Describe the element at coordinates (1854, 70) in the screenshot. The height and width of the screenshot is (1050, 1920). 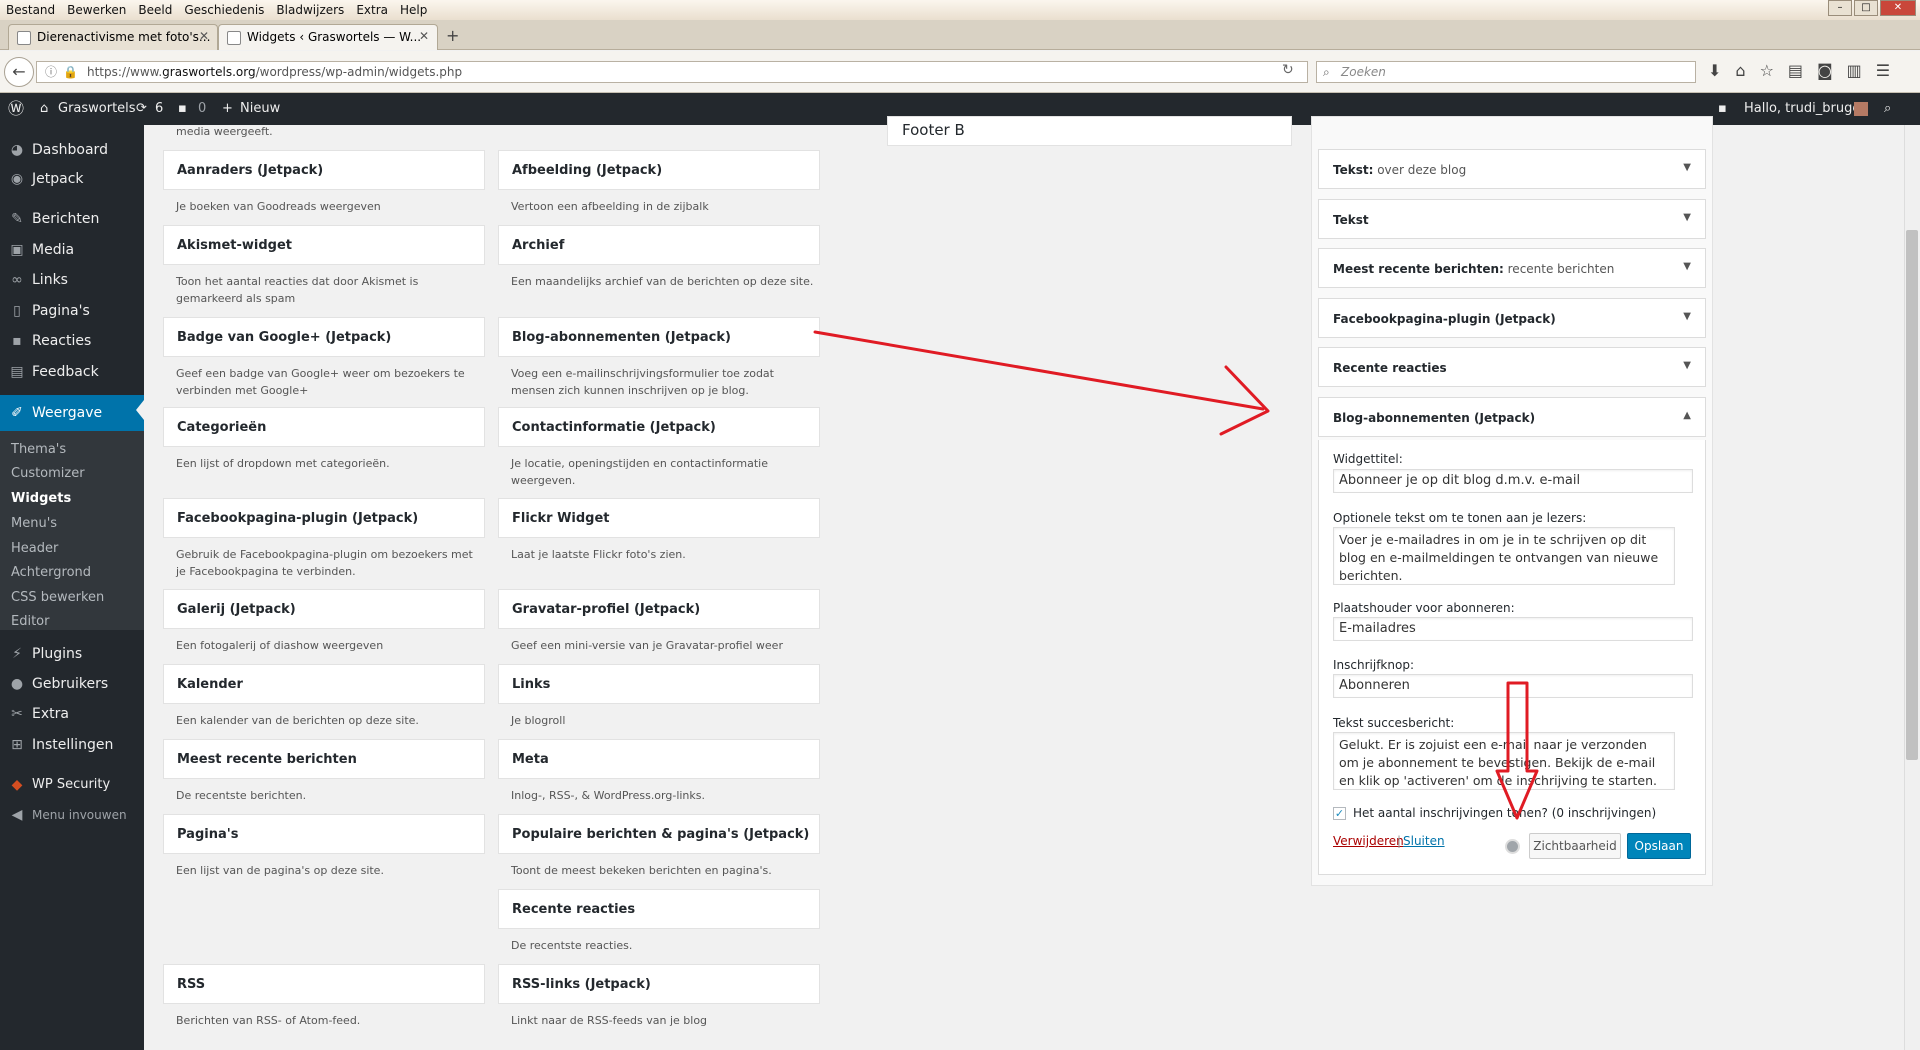
I see `sidebar-toggle-icon: ▥` at that location.